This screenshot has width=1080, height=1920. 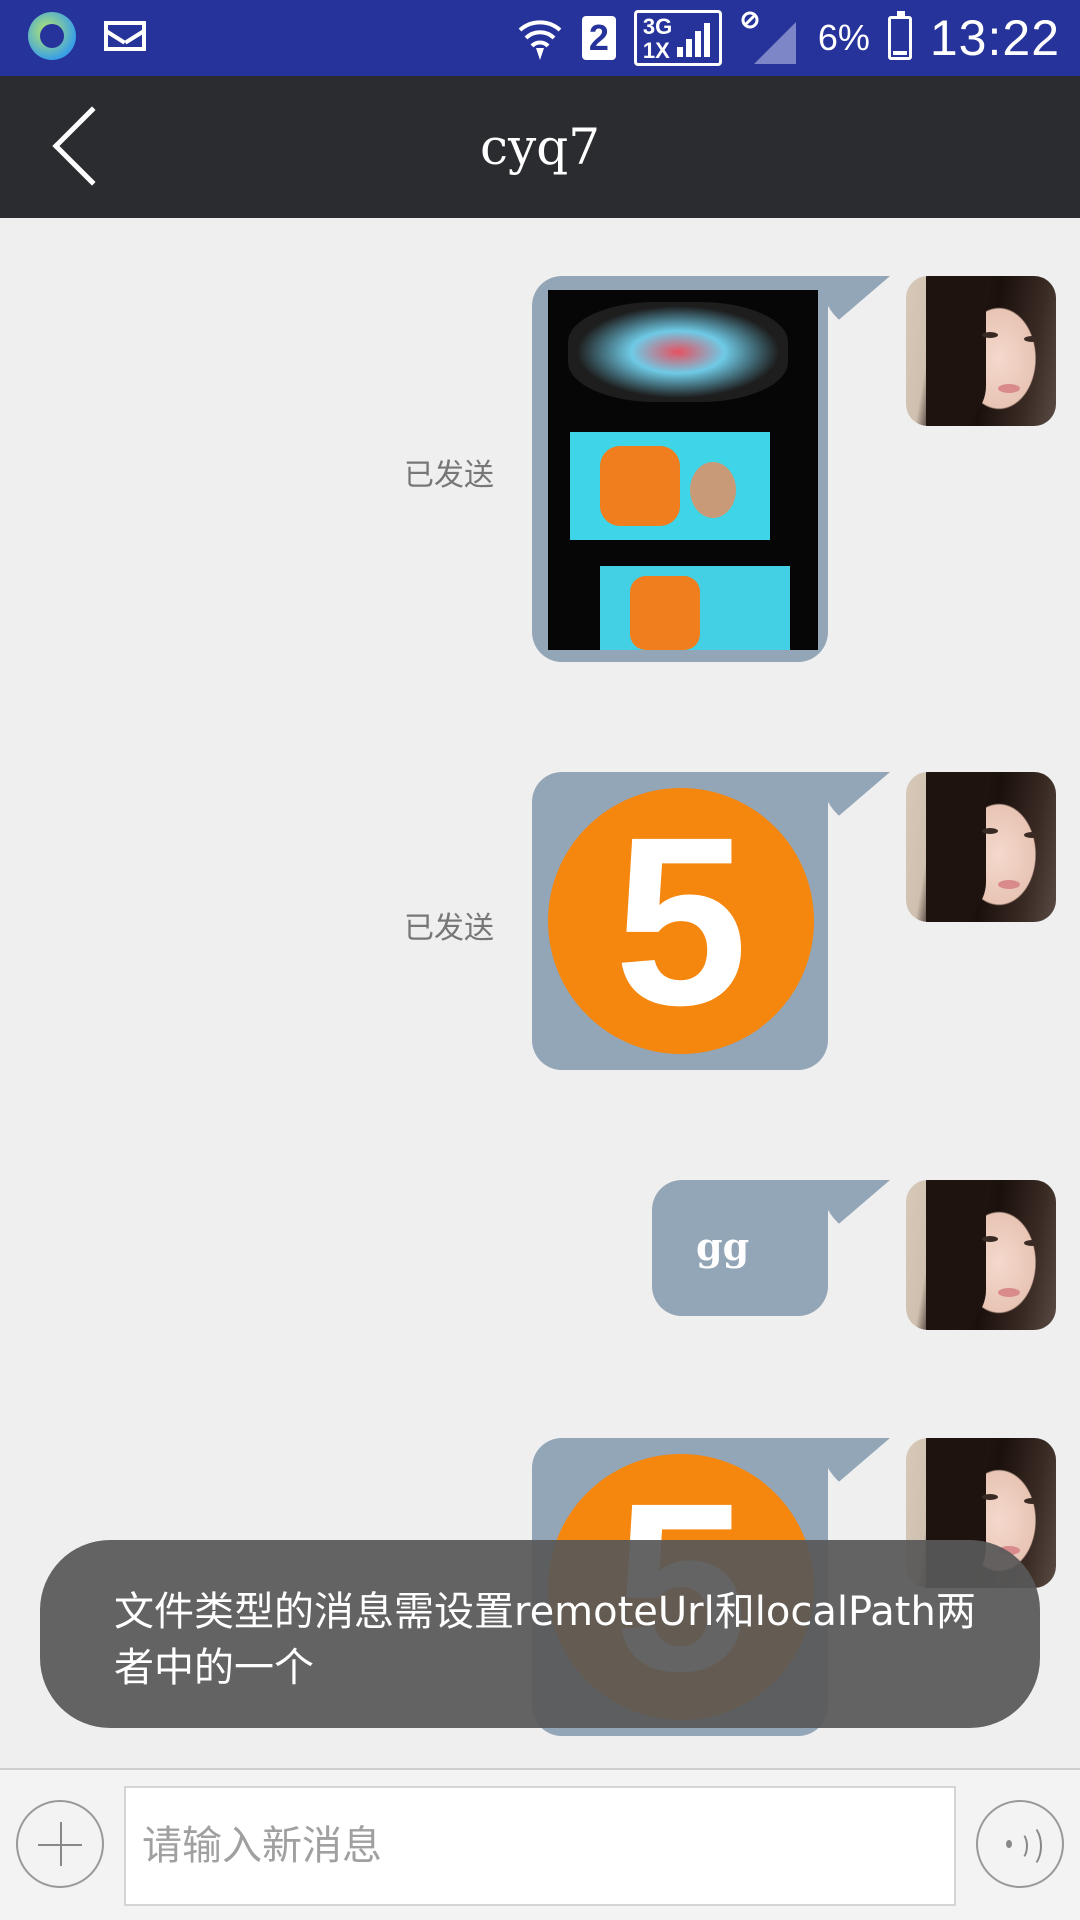 What do you see at coordinates (60, 1844) in the screenshot?
I see `add-attachment-button` at bounding box center [60, 1844].